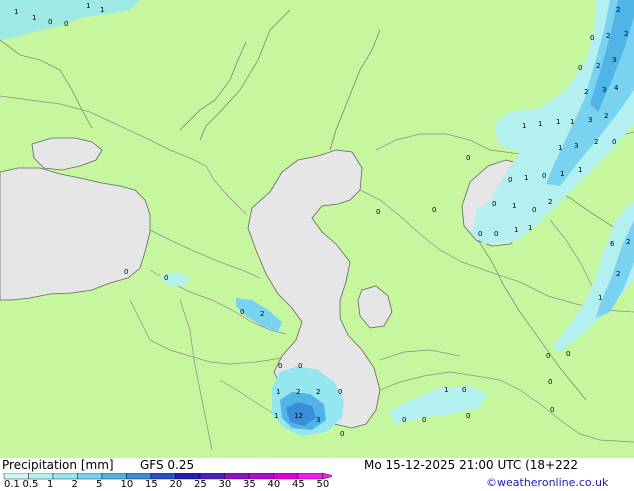 The height and width of the screenshot is (491, 634). What do you see at coordinates (547, 482) in the screenshot?
I see `credit-link: ©weatheronline.co.uk` at bounding box center [547, 482].